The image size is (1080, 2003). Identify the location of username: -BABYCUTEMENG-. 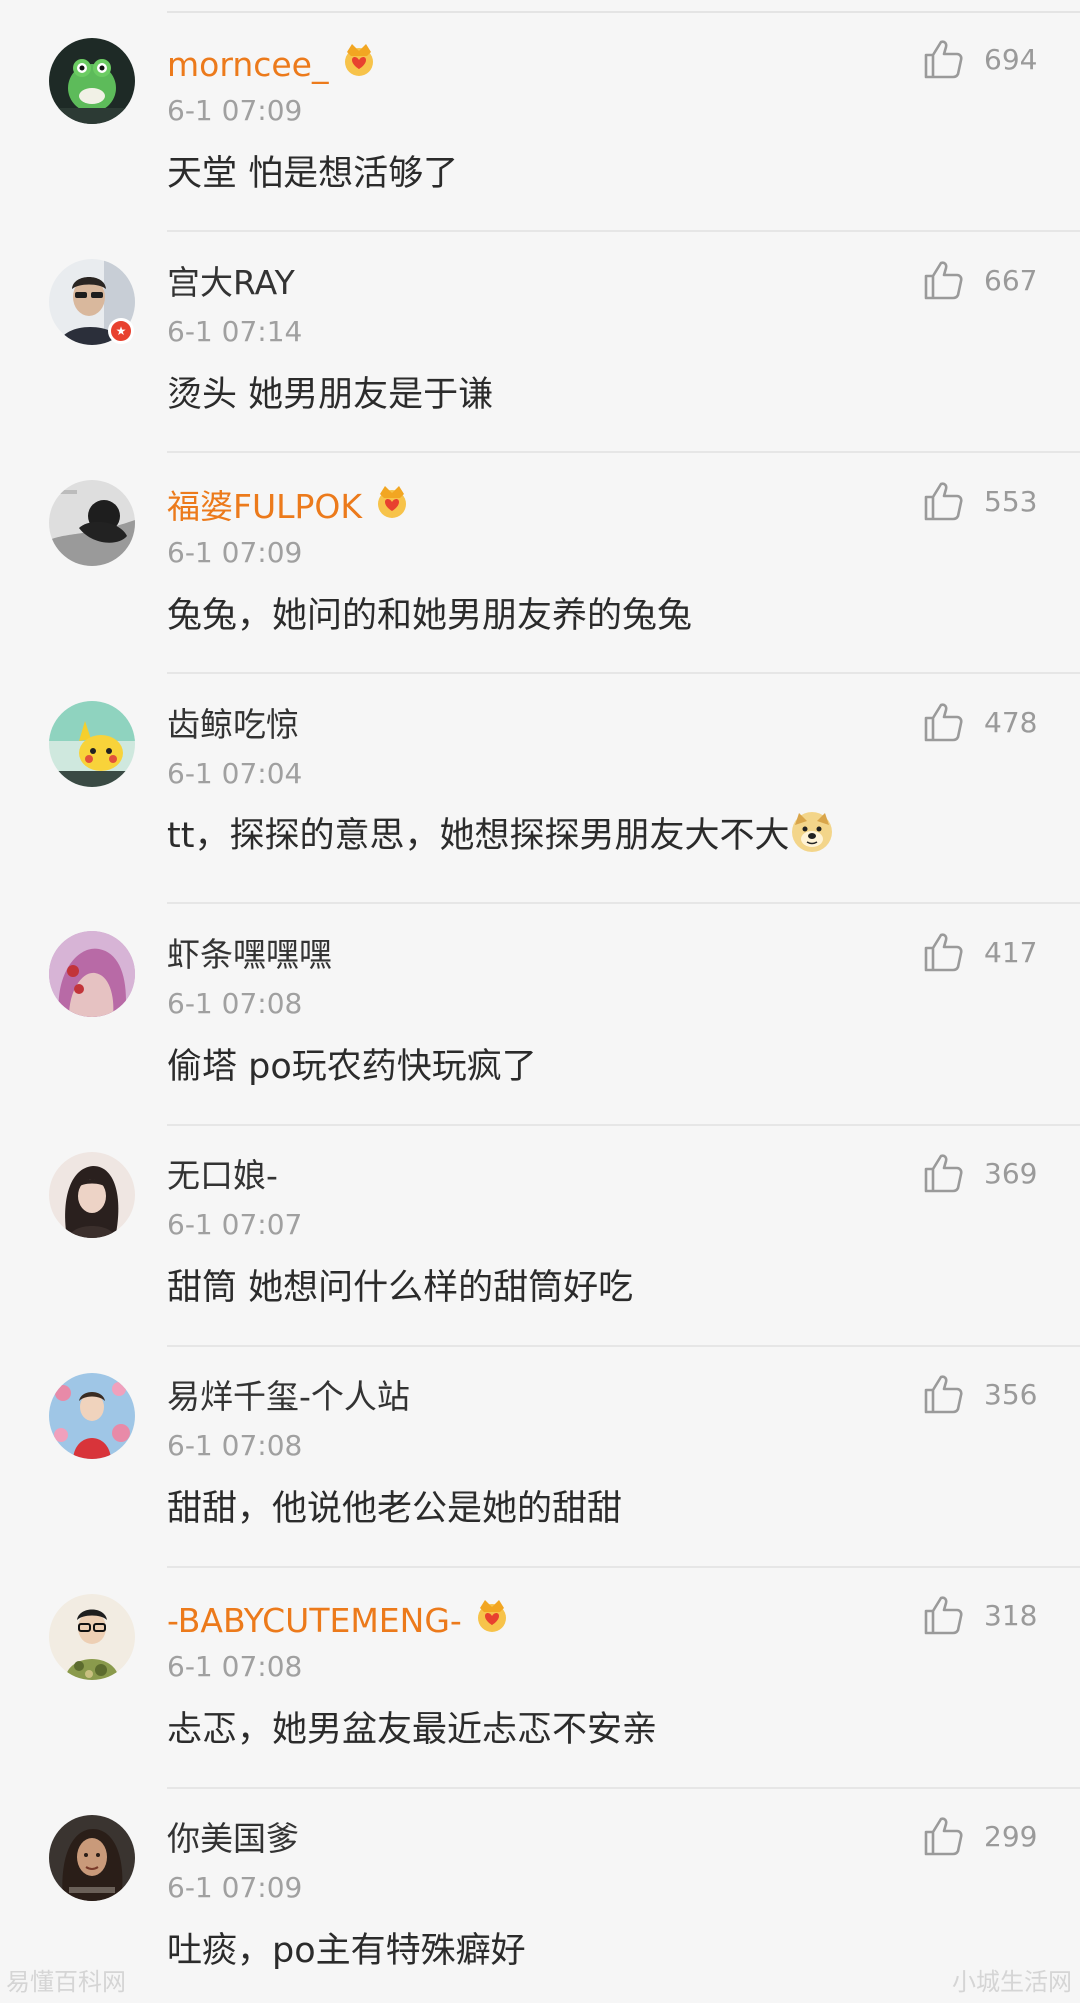
(339, 1619).